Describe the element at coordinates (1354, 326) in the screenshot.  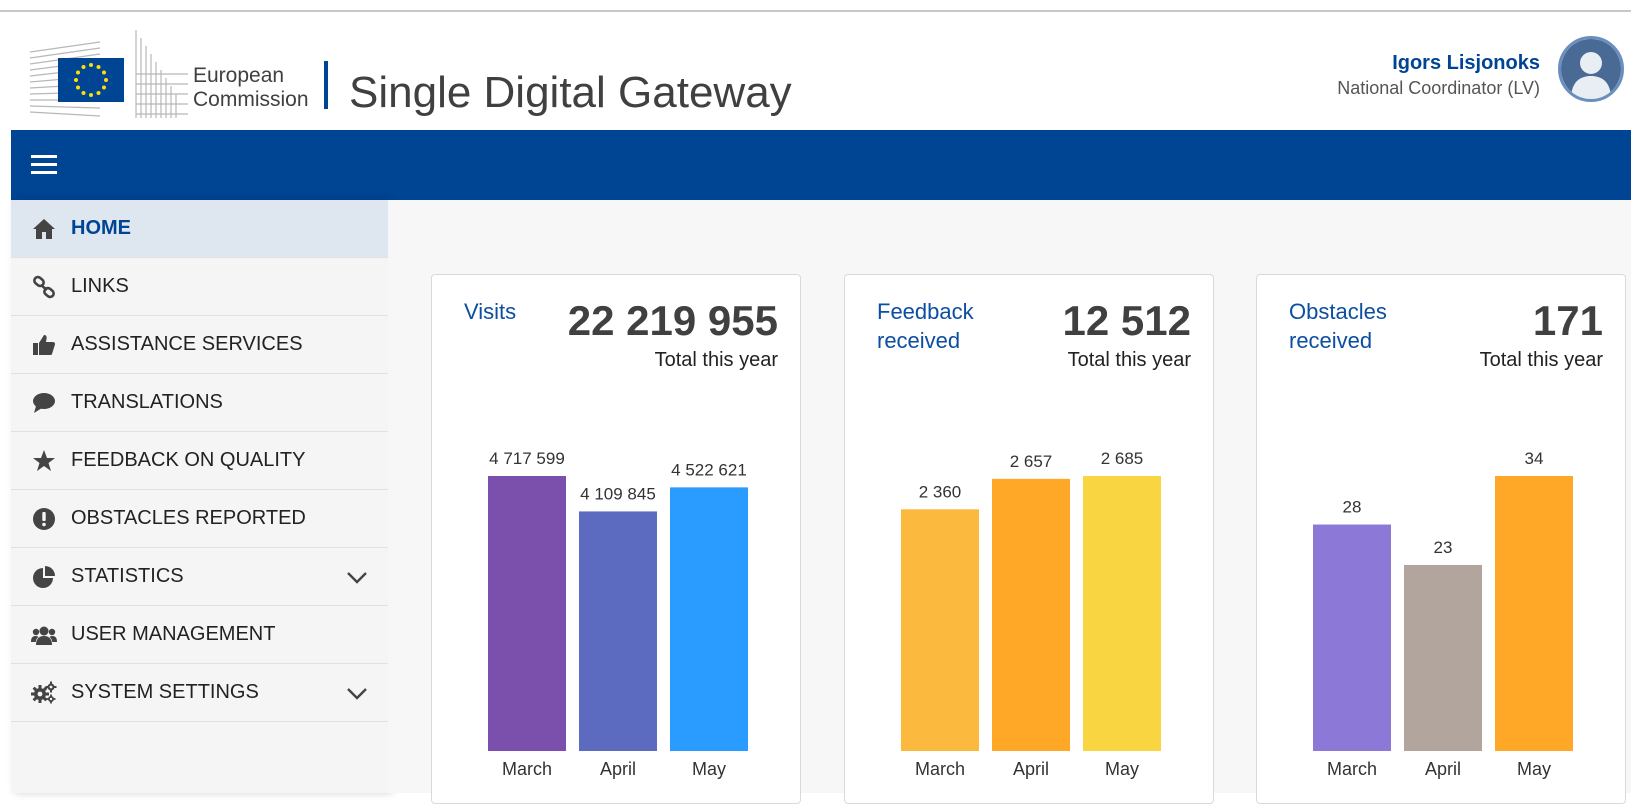
I see `card-title: Obstacles received` at that location.